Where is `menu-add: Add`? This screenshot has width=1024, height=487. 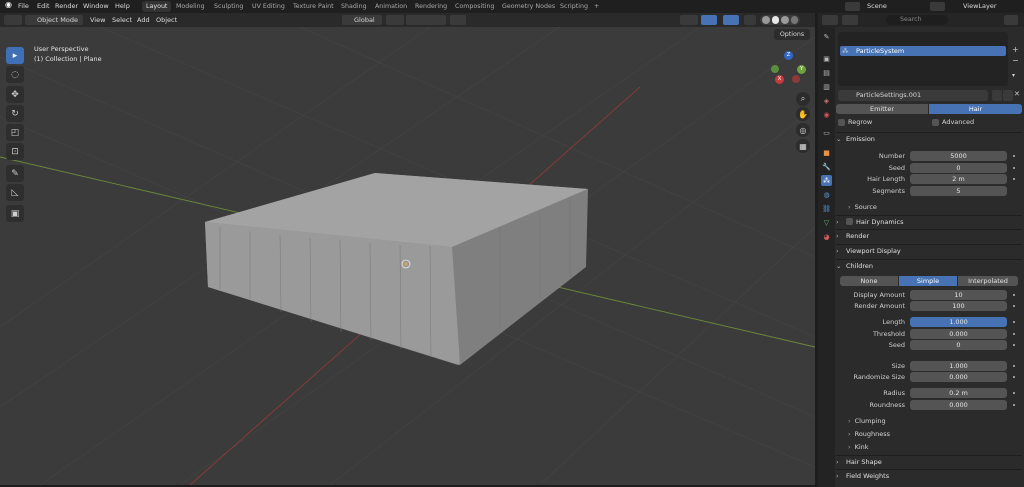
menu-add: Add is located at coordinates (143, 20).